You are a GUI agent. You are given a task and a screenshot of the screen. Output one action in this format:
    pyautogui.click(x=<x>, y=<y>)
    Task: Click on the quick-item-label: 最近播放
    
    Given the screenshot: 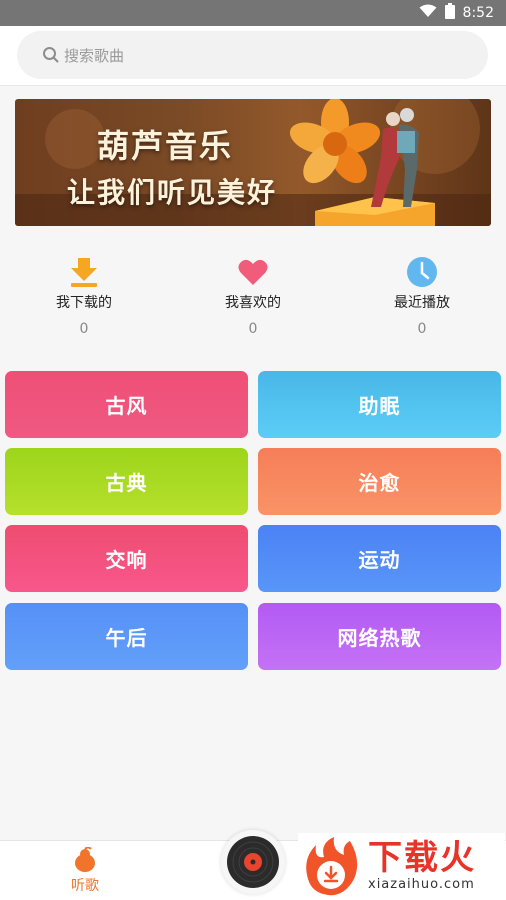 What is the action you would take?
    pyautogui.click(x=422, y=303)
    